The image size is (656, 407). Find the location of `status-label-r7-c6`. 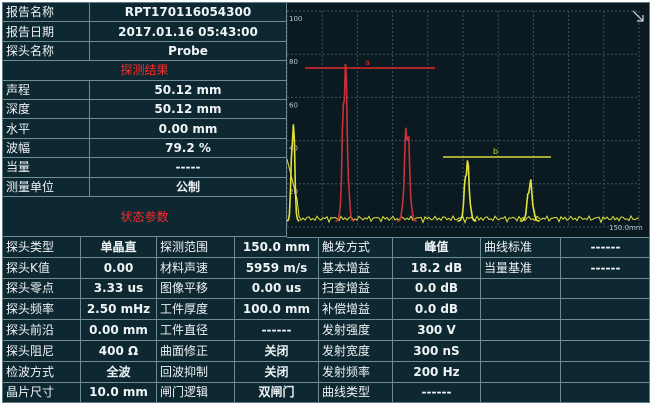

status-label-r7-c6 is located at coordinates (521, 392).